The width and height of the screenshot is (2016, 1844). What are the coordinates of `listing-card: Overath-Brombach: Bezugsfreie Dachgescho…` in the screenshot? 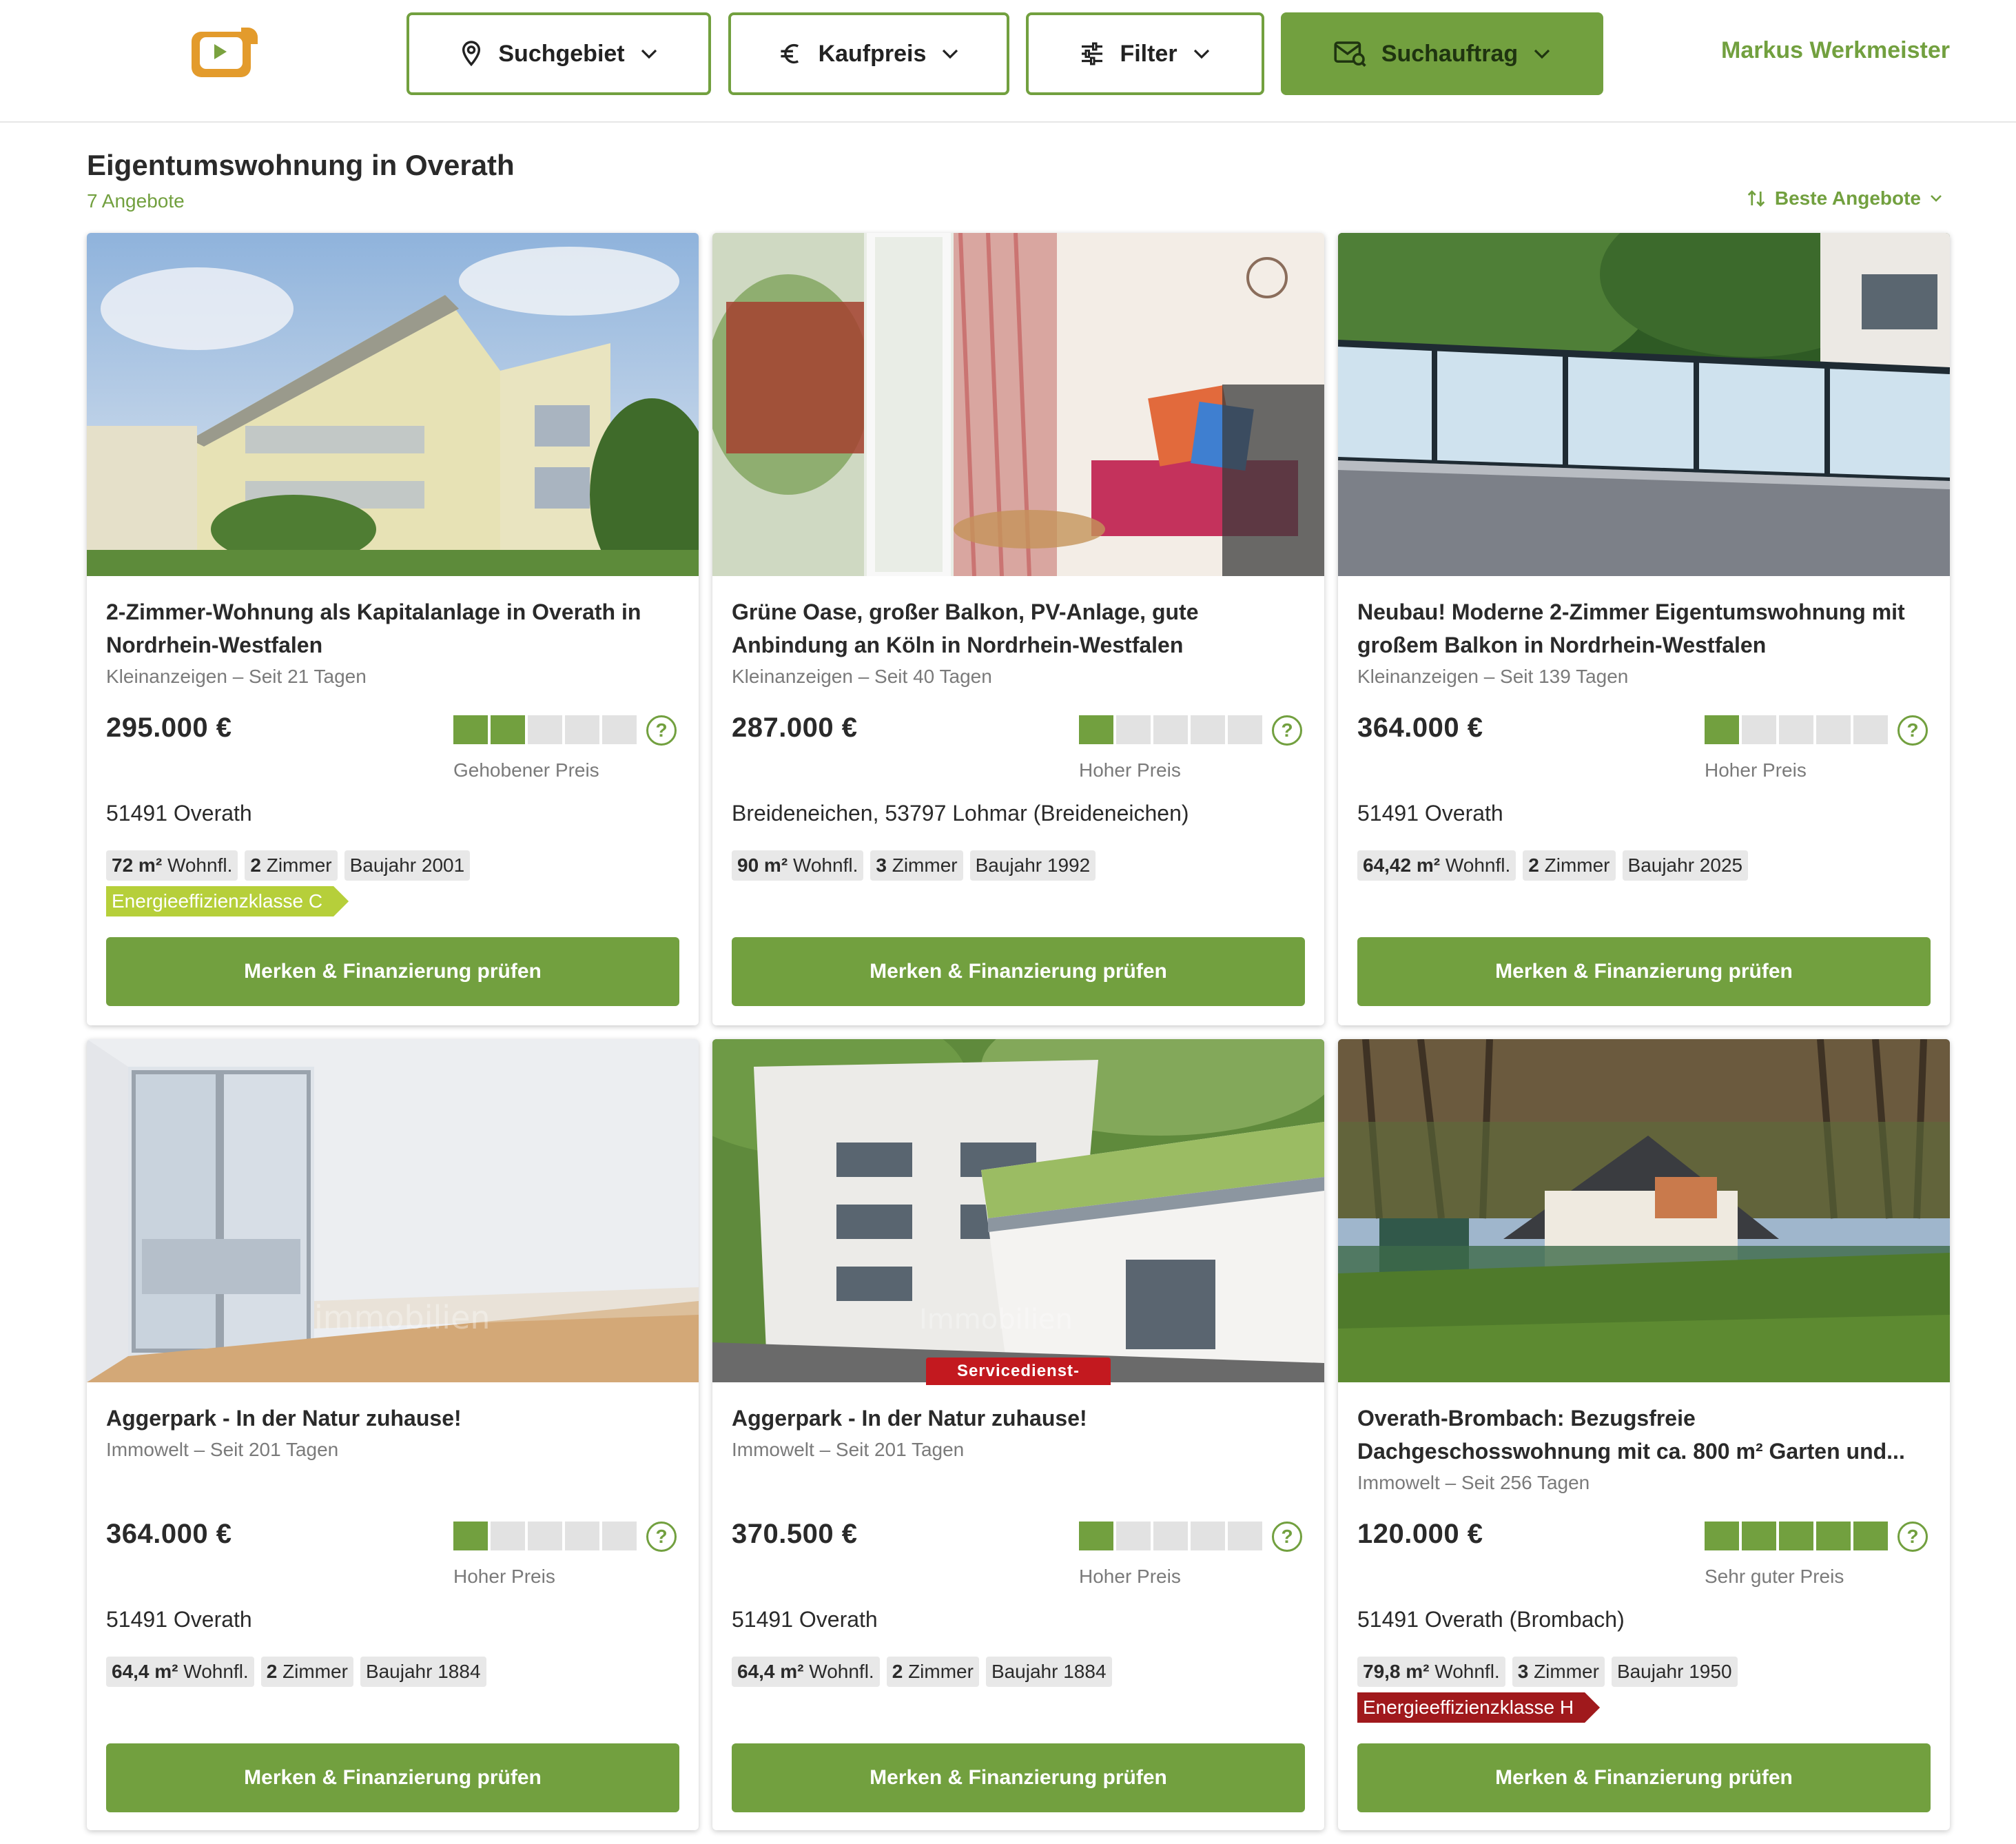 It's located at (1644, 1435).